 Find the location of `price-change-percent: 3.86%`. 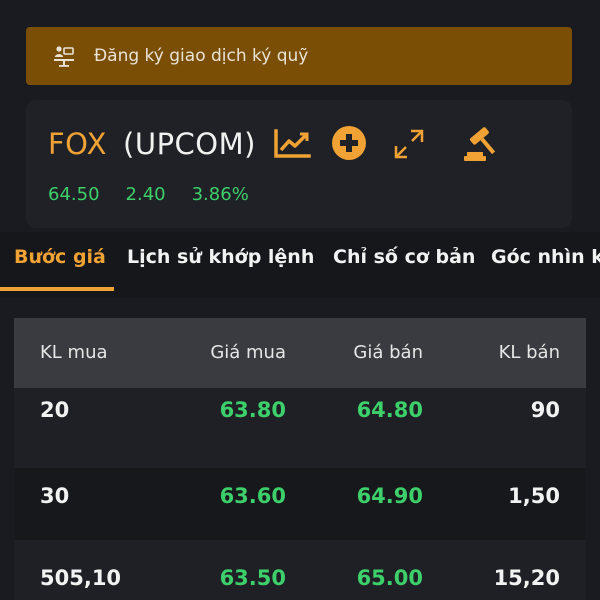

price-change-percent: 3.86% is located at coordinates (220, 194).